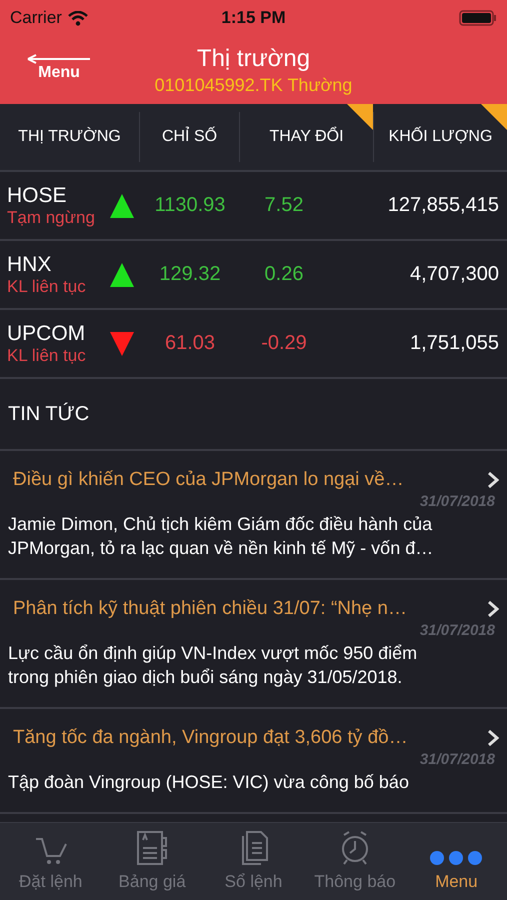  What do you see at coordinates (37, 196) in the screenshot?
I see `market-name: HOSE` at bounding box center [37, 196].